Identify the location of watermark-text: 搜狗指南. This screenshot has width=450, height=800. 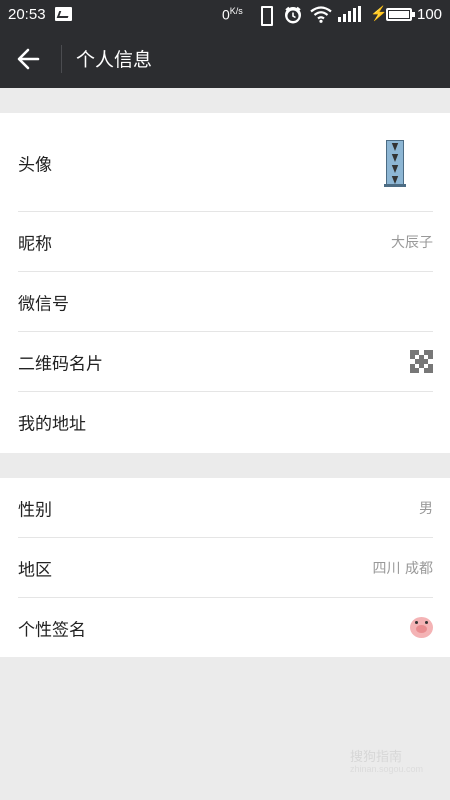
(376, 756).